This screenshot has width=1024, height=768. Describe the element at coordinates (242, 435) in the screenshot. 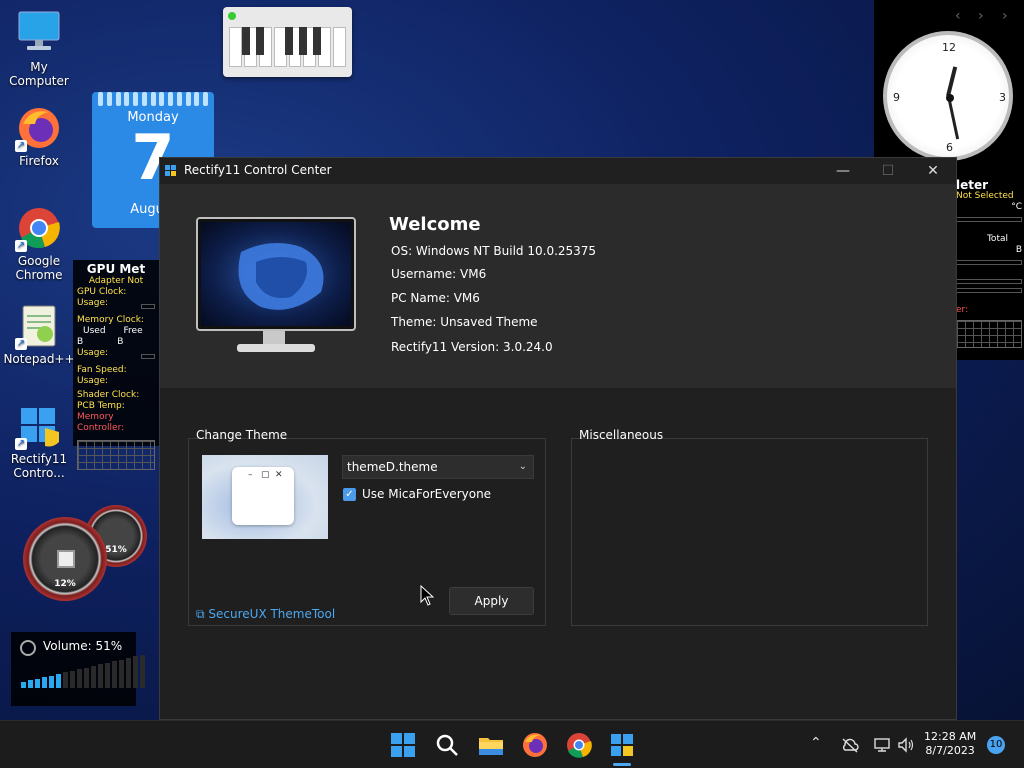

I see `change-theme-title: Change Theme` at that location.